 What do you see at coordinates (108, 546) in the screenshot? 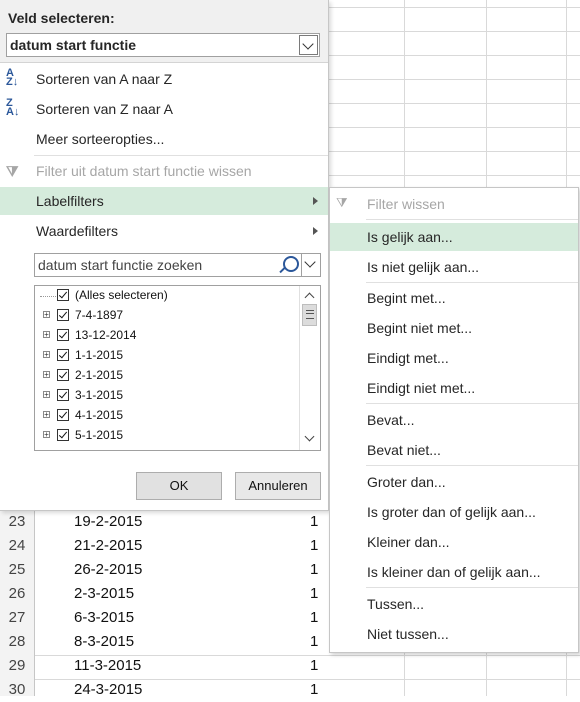
I see `cell-date: 21-2-2015` at bounding box center [108, 546].